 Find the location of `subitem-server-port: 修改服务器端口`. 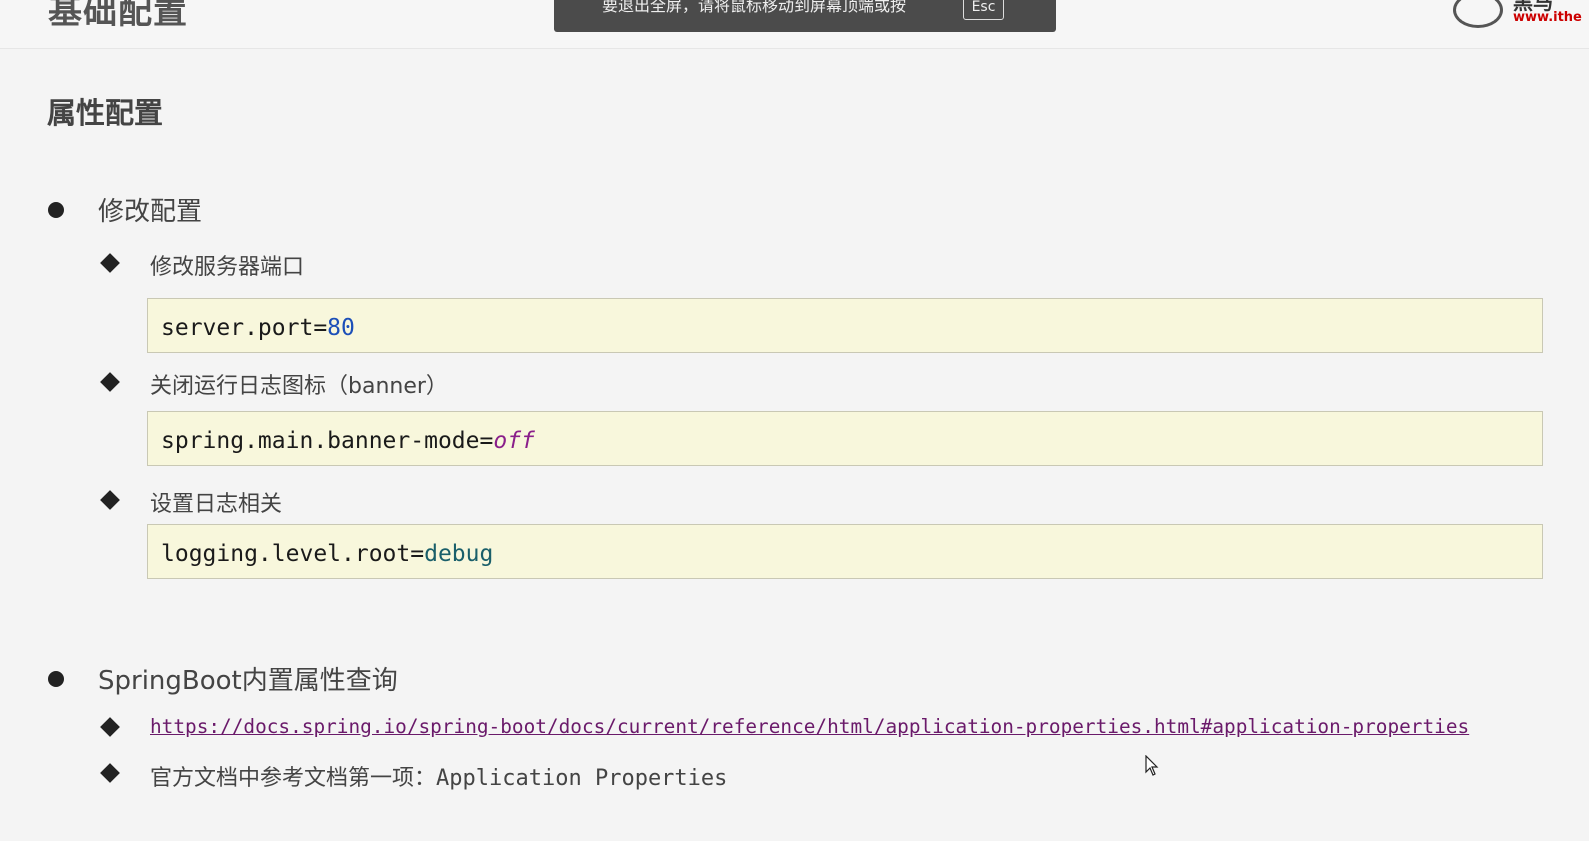

subitem-server-port: 修改服务器端口 is located at coordinates (227, 267).